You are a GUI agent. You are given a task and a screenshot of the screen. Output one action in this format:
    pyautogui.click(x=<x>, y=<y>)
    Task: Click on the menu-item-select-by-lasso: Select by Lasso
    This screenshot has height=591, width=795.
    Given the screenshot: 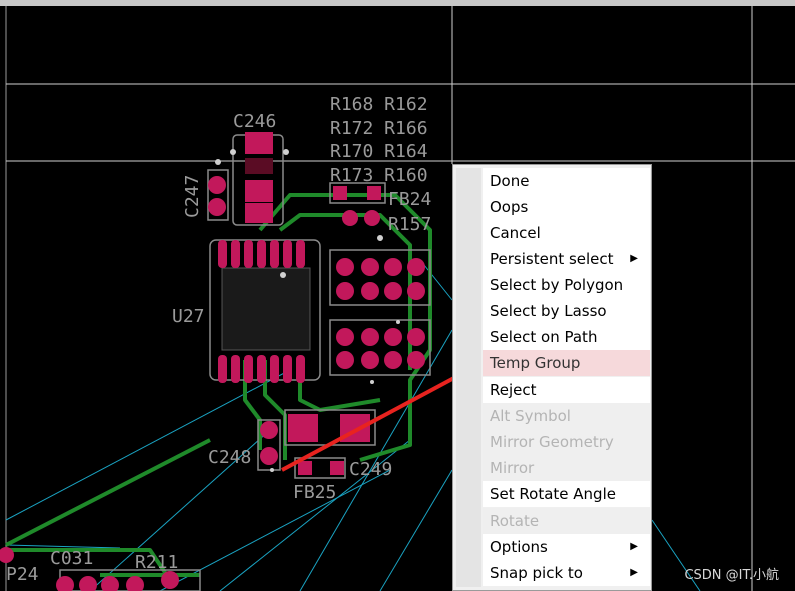 What is the action you would take?
    pyautogui.click(x=566, y=311)
    